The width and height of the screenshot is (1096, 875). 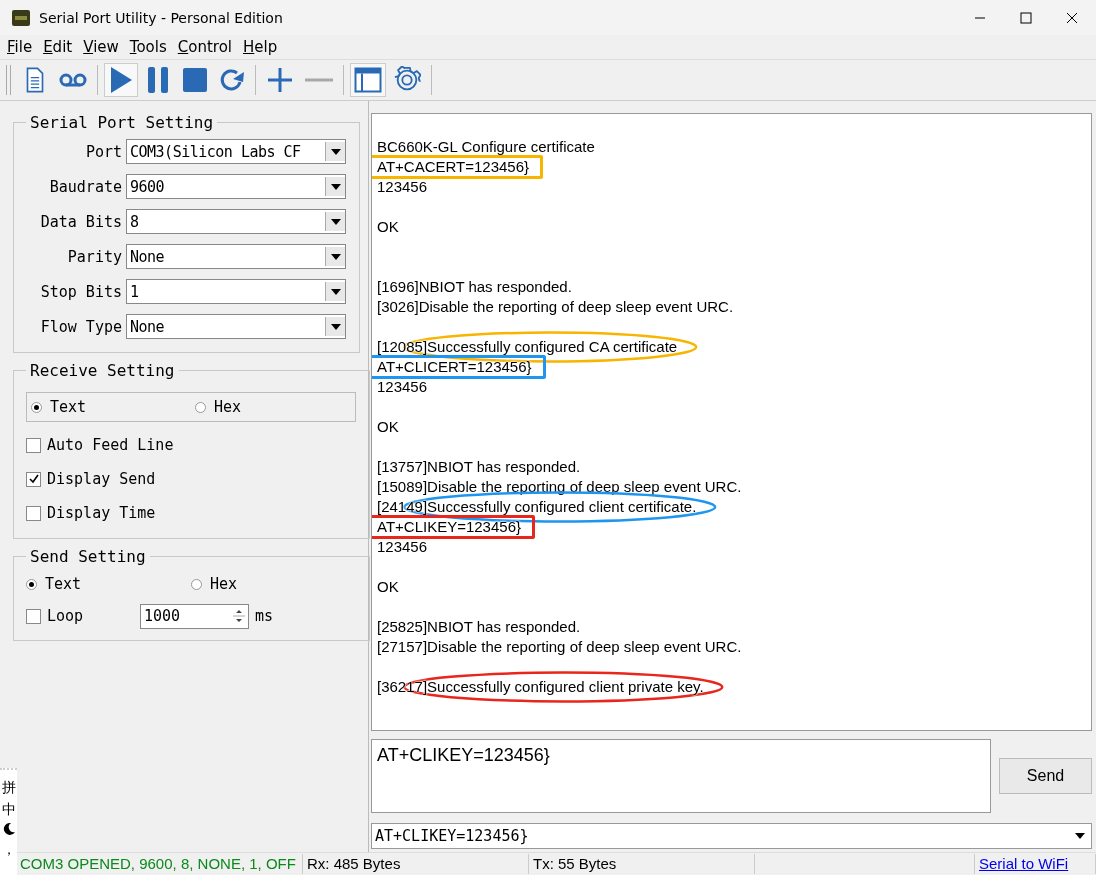 I want to click on dropdown: 9600, so click(x=236, y=186).